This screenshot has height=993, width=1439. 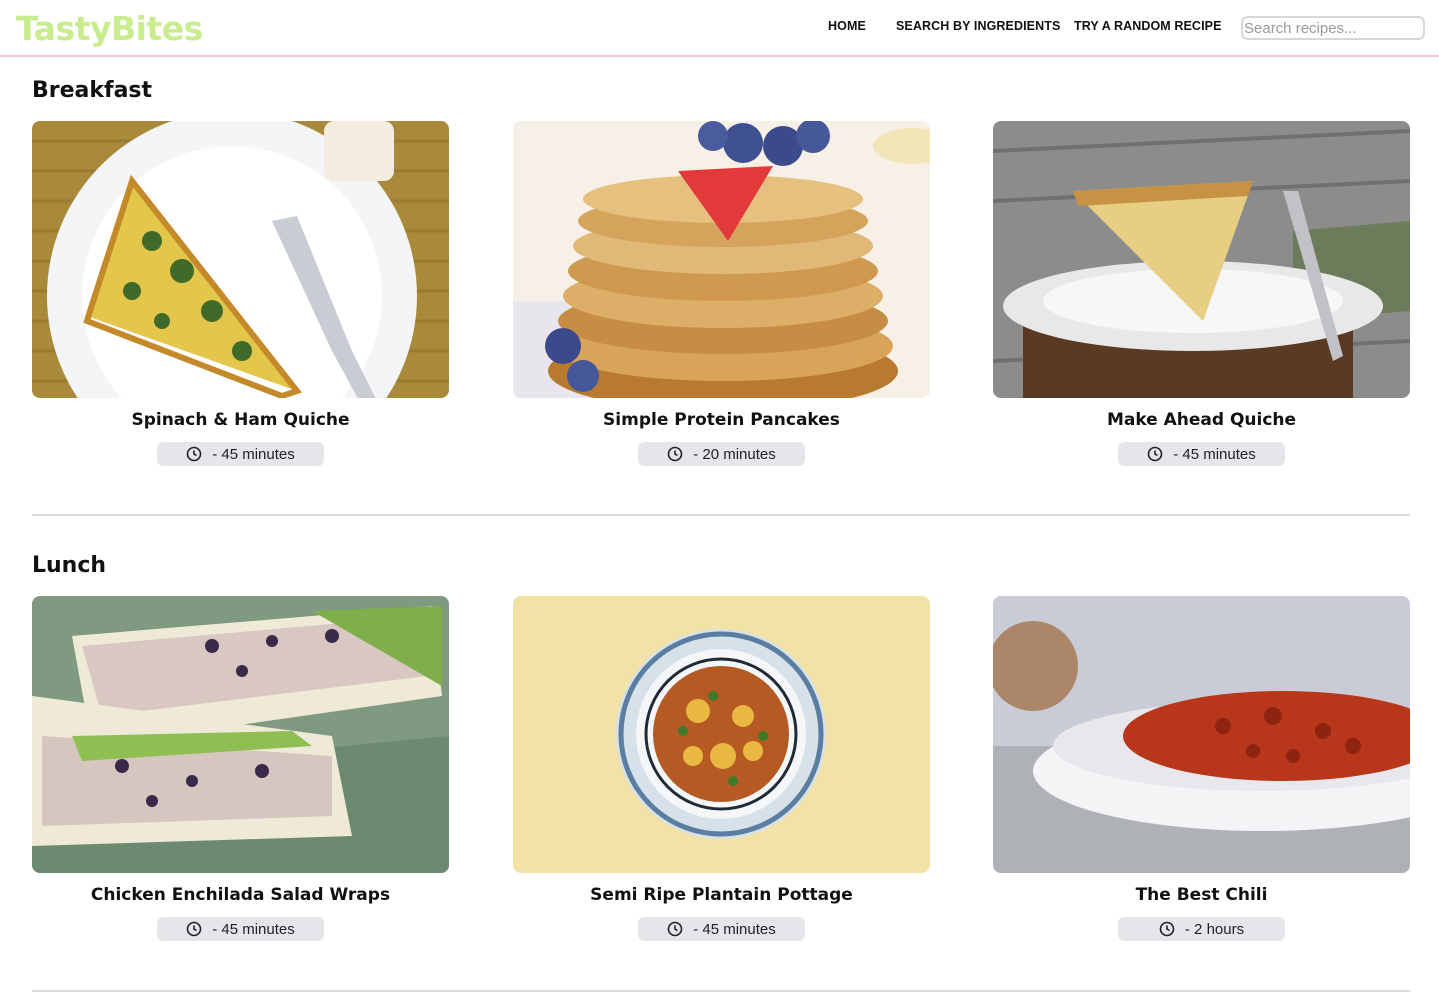 I want to click on recipe-image-spinach-ham-quiche, so click(x=240, y=259).